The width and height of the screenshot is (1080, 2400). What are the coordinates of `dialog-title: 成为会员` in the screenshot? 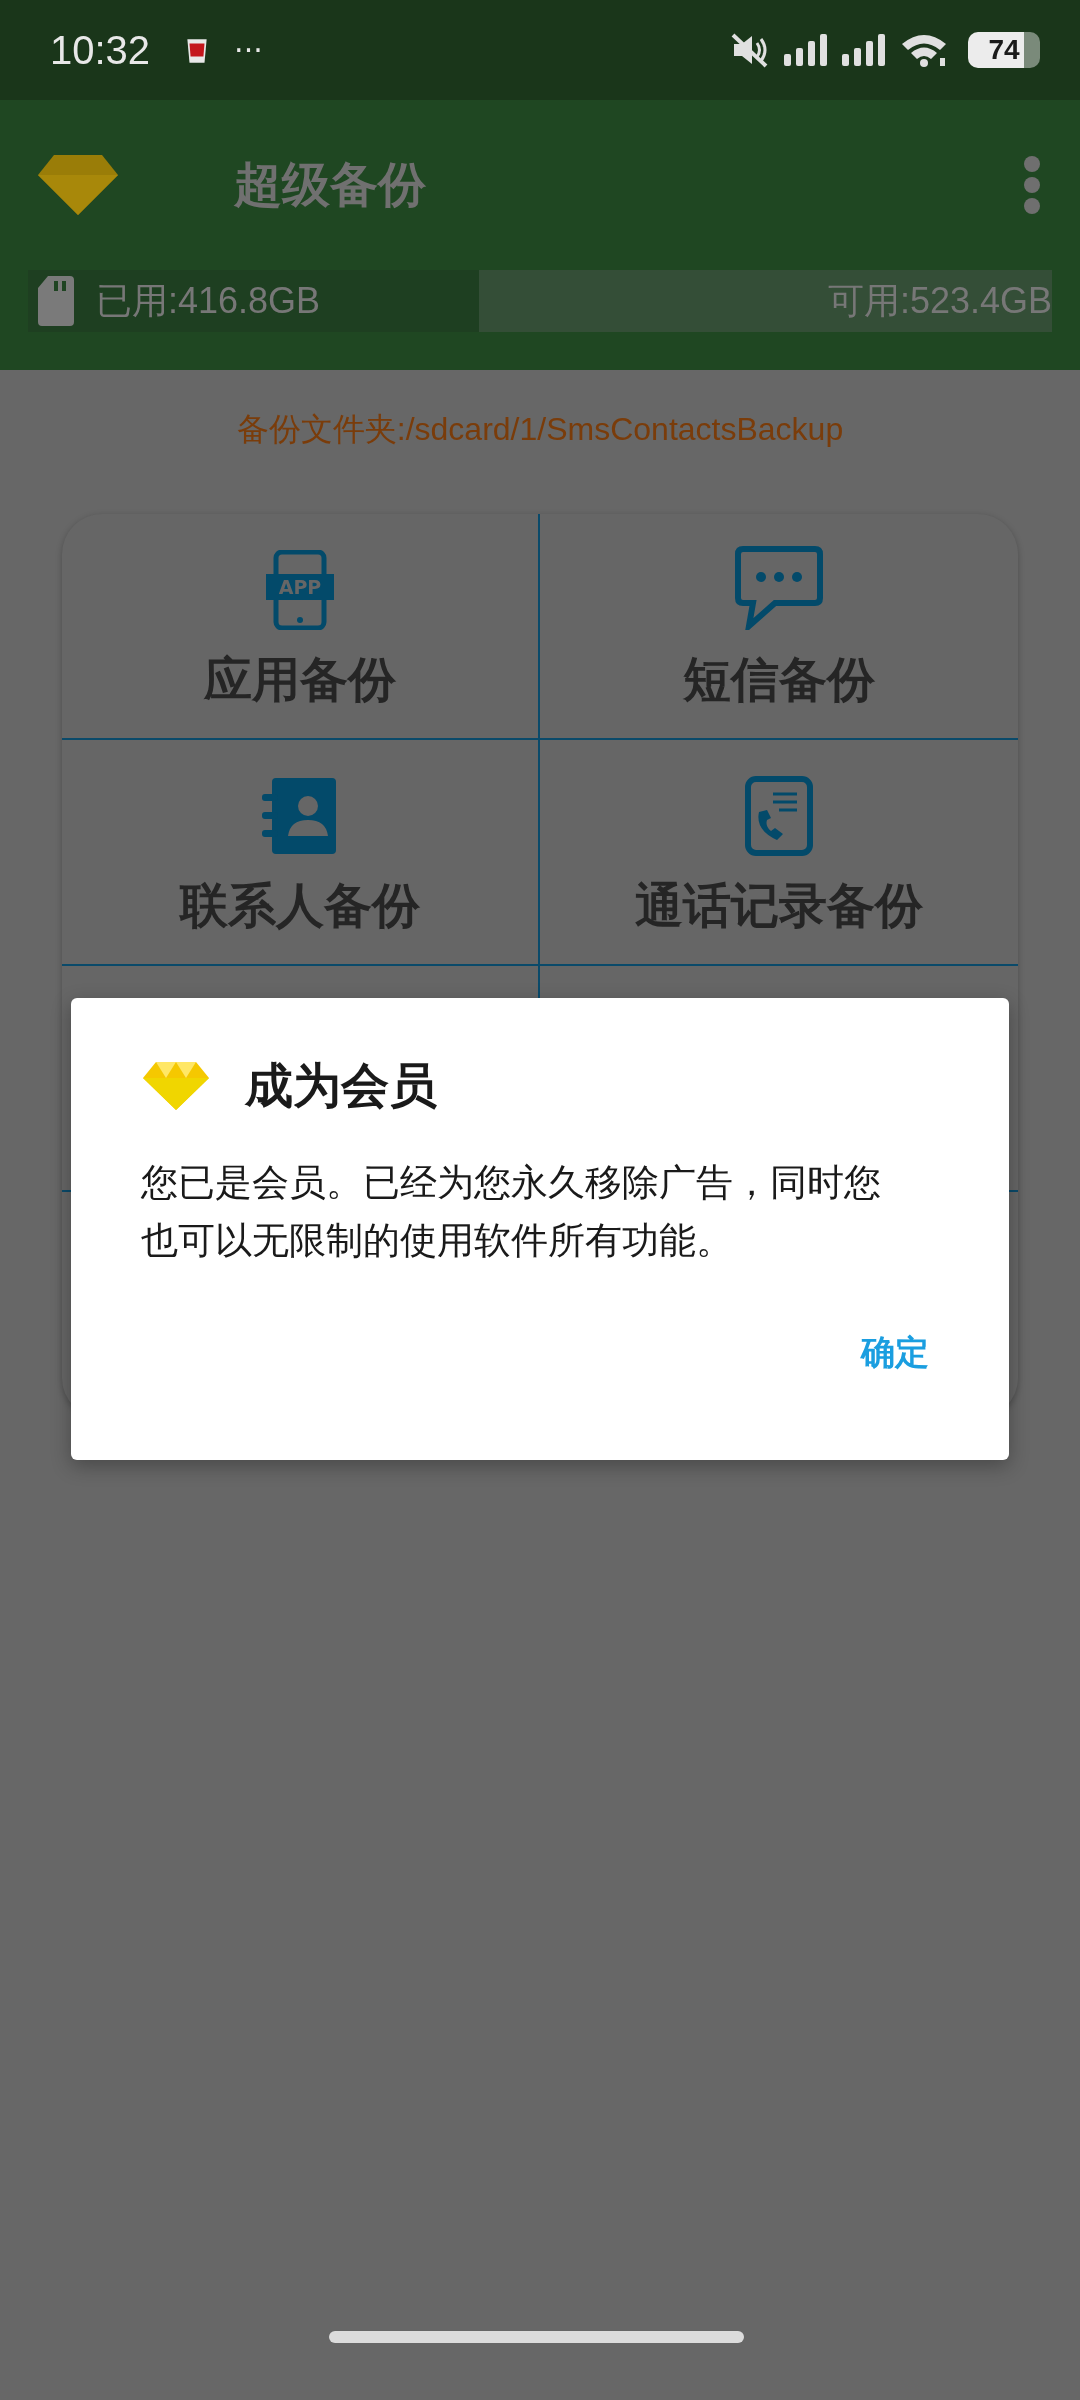 It's located at (341, 1085).